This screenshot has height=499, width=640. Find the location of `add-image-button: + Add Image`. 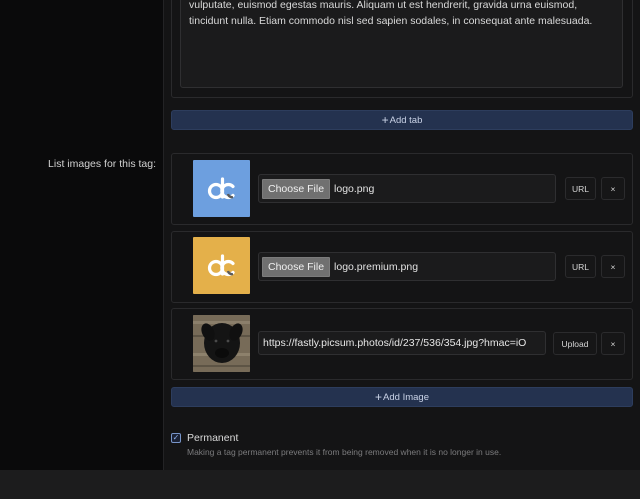

add-image-button: + Add Image is located at coordinates (402, 397).